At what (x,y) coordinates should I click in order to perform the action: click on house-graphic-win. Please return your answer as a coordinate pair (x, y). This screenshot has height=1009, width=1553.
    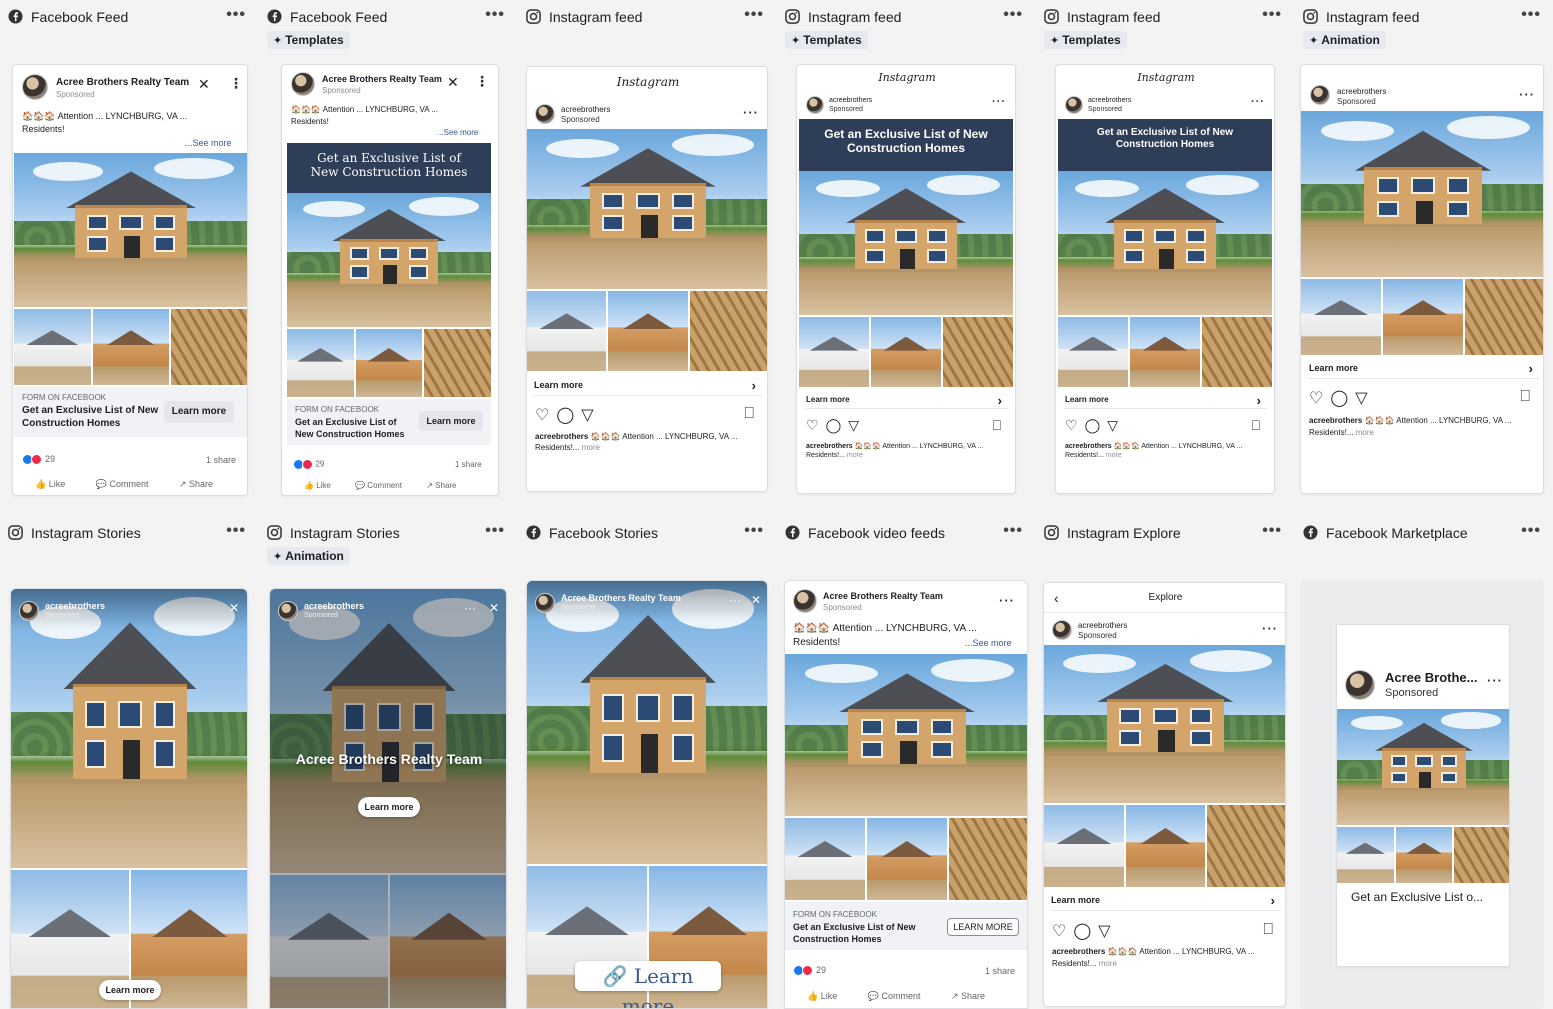
    Looking at the image, I should click on (683, 201).